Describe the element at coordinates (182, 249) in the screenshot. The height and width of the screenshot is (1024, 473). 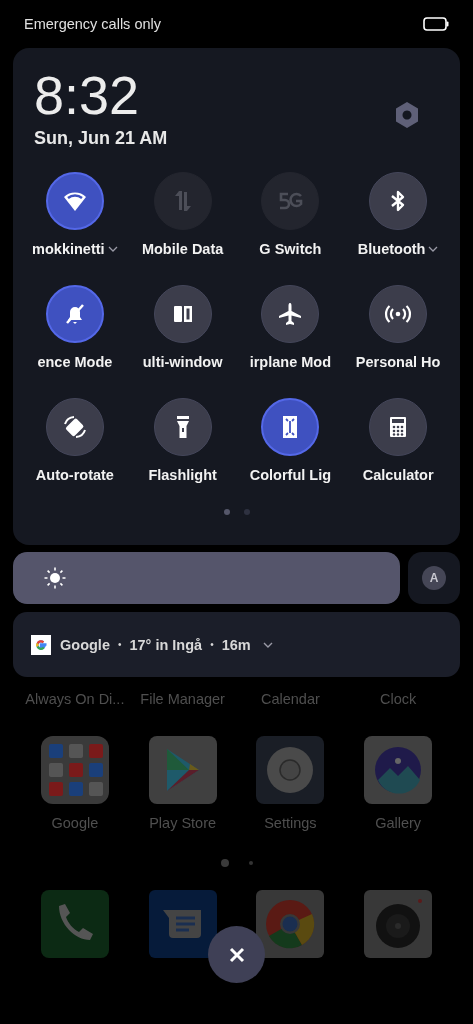
I see `tile-label: Mobile Data` at that location.